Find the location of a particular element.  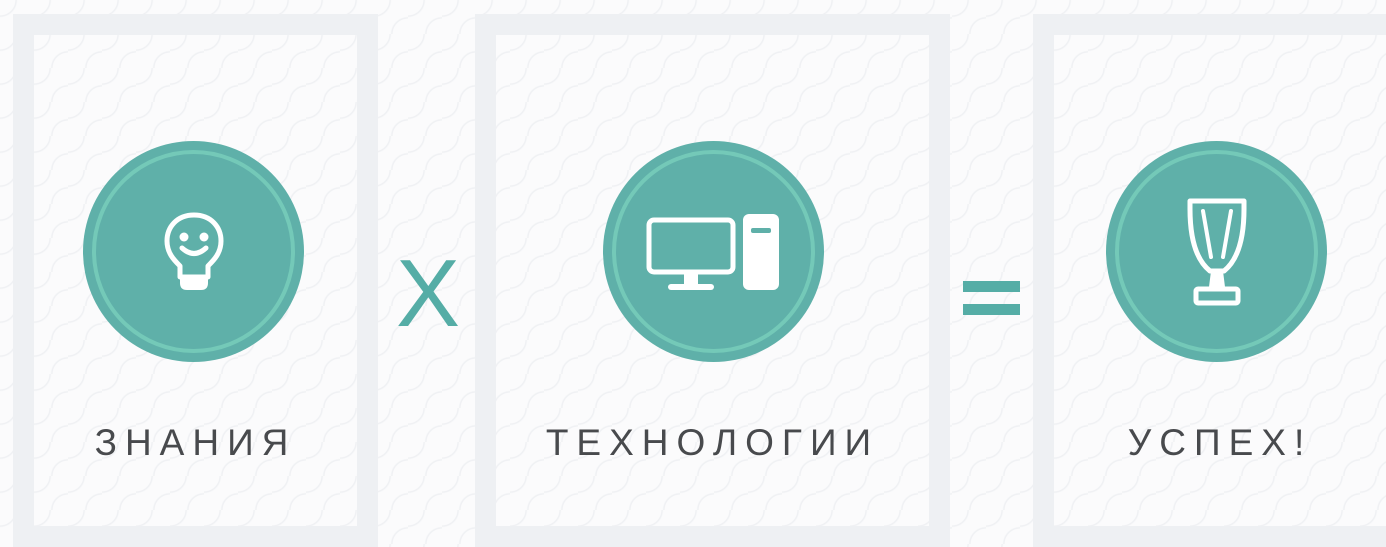

technology-icon-circle is located at coordinates (713, 251).